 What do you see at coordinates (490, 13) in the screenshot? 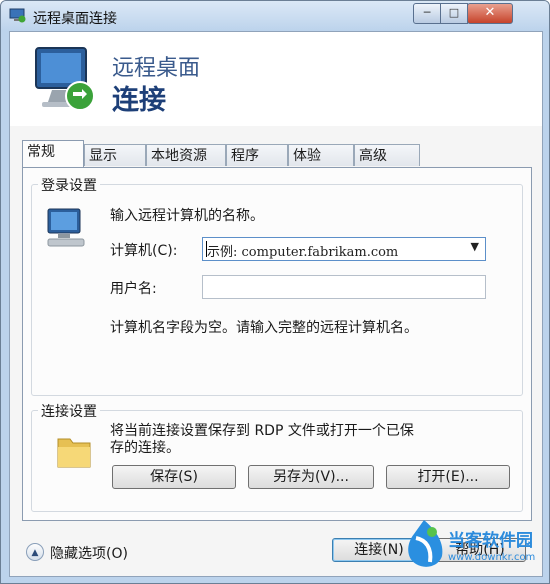
I see `close-button: ✕` at bounding box center [490, 13].